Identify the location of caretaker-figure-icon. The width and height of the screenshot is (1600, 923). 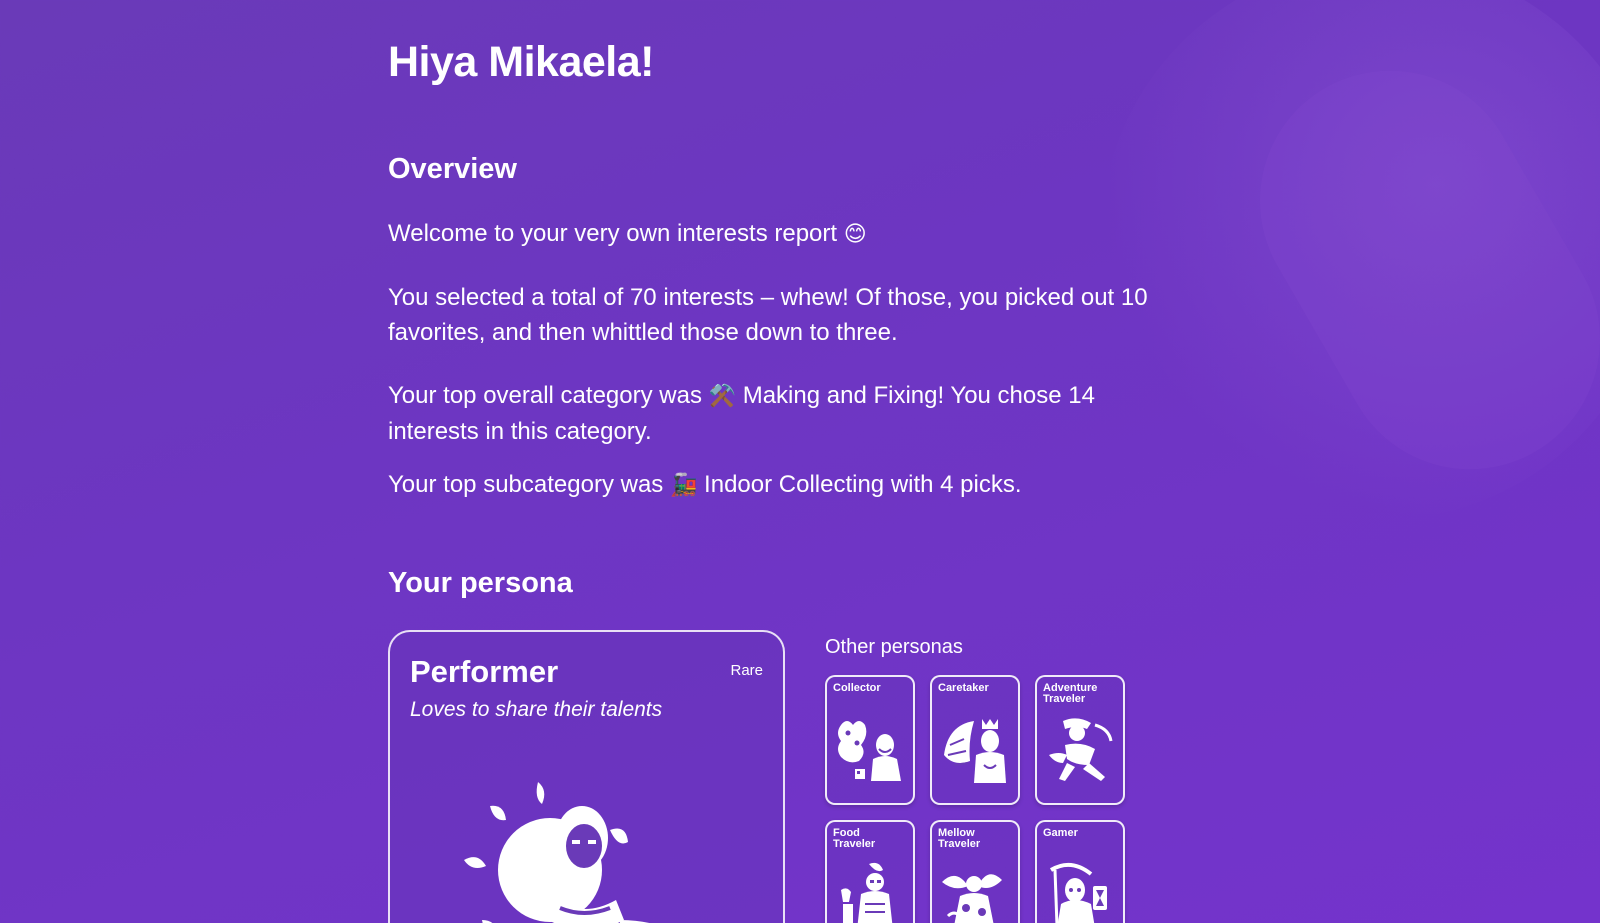
(975, 752).